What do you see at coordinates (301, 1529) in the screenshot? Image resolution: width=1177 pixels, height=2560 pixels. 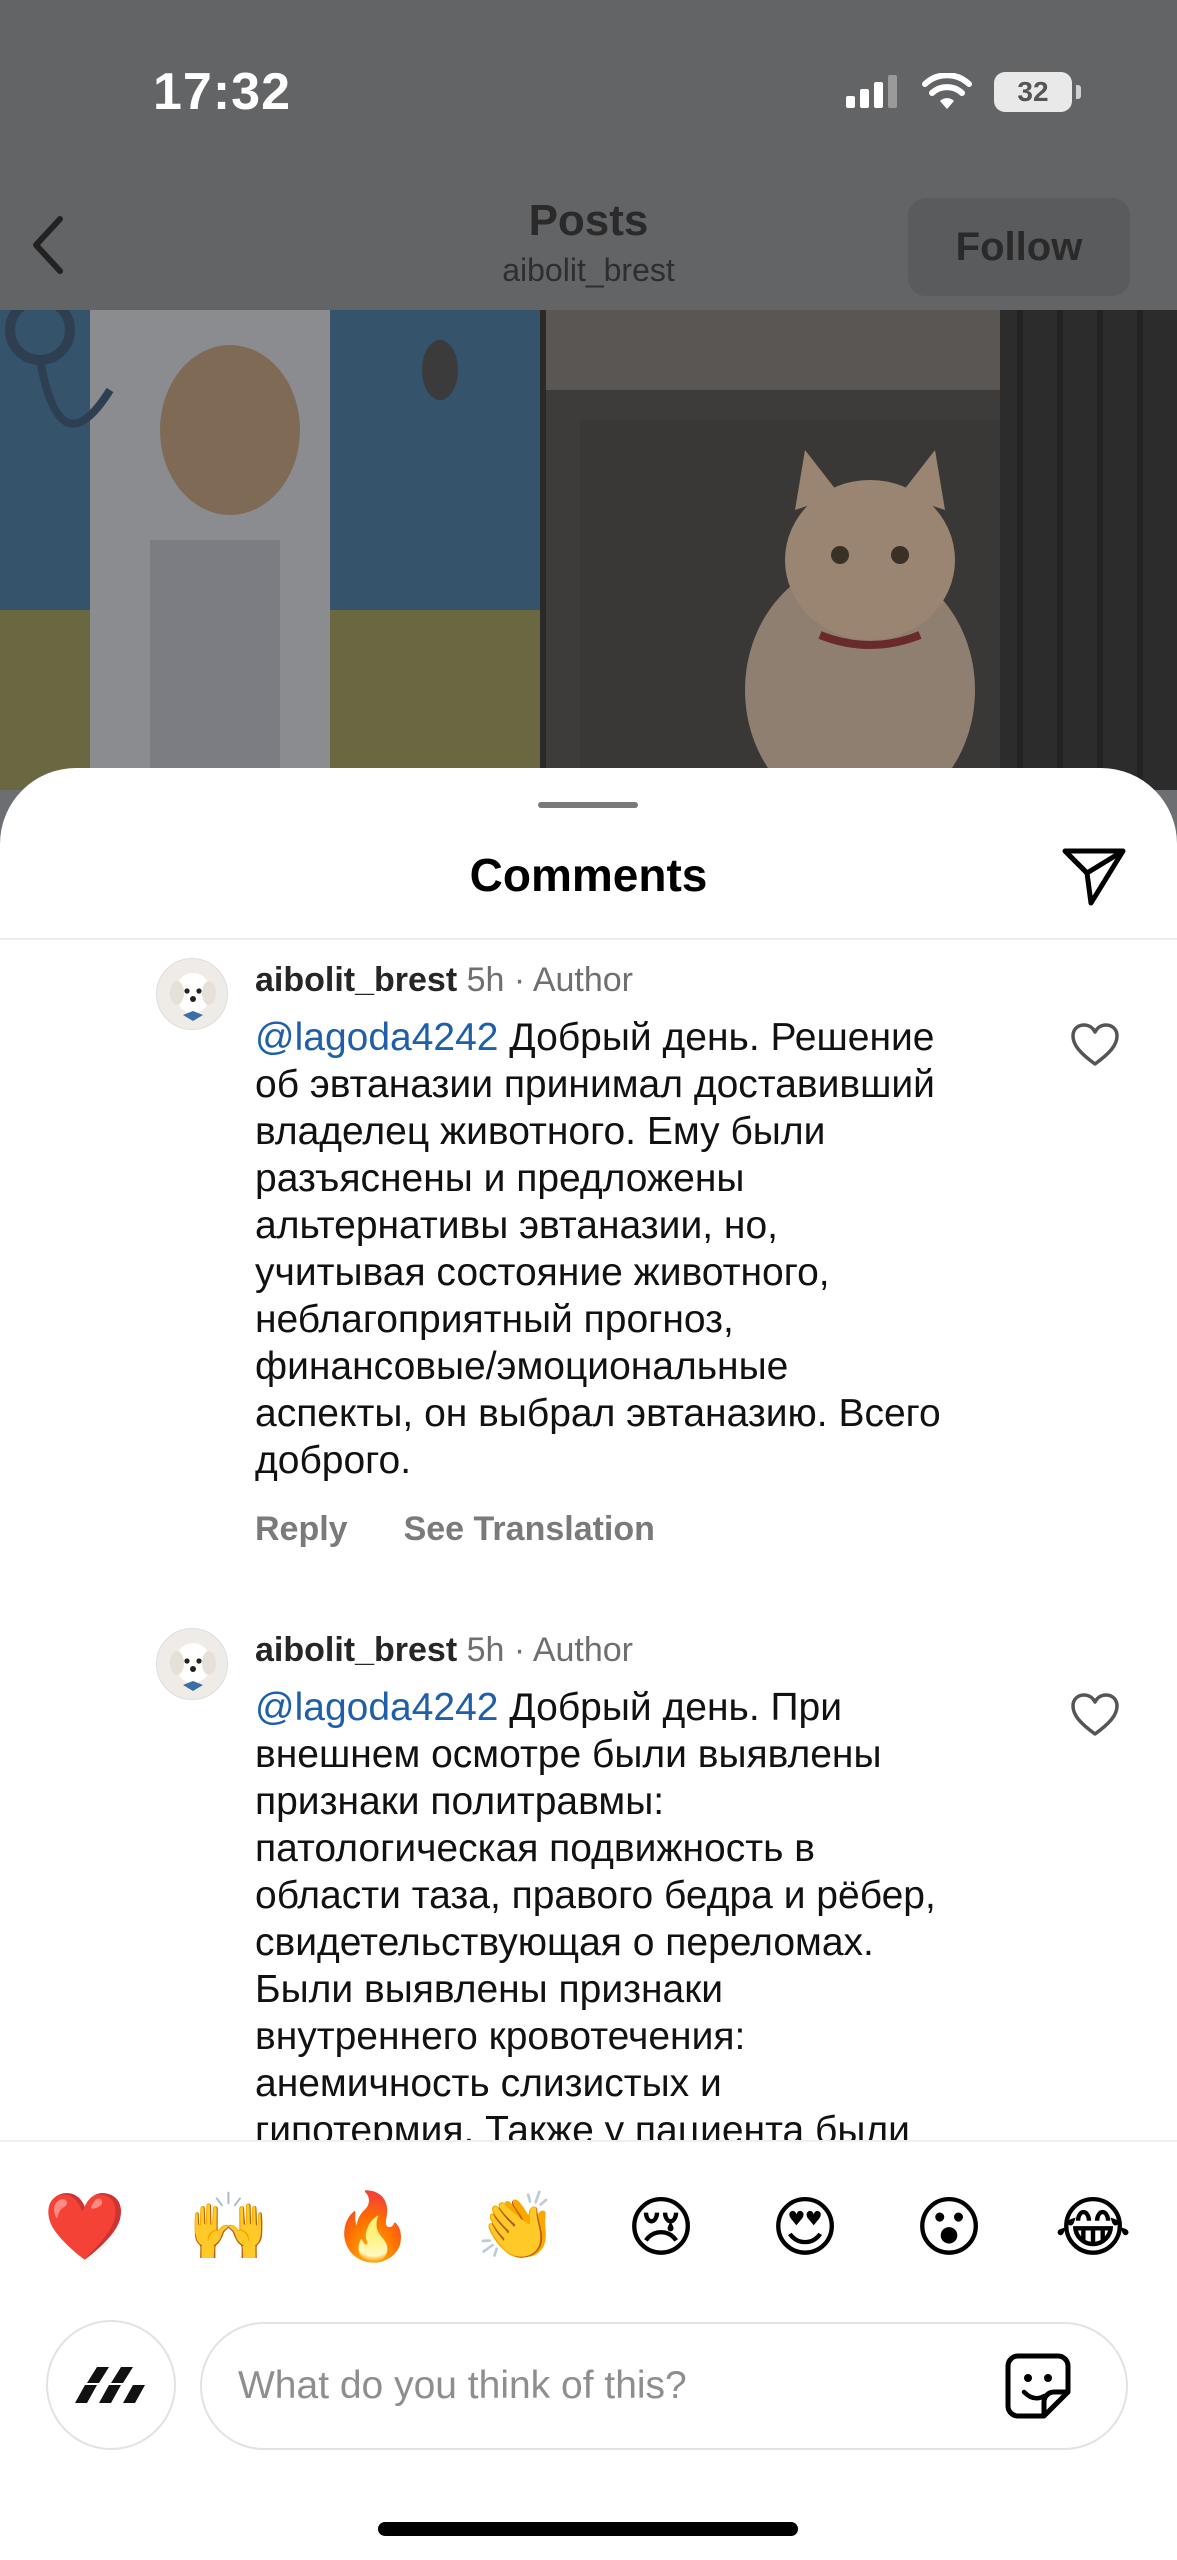 I see `reply-button: Reply` at bounding box center [301, 1529].